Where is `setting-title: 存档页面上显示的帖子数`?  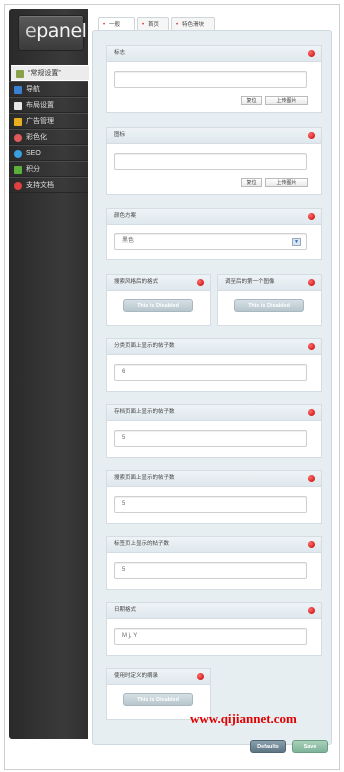 setting-title: 存档页面上显示的帖子数 is located at coordinates (144, 412).